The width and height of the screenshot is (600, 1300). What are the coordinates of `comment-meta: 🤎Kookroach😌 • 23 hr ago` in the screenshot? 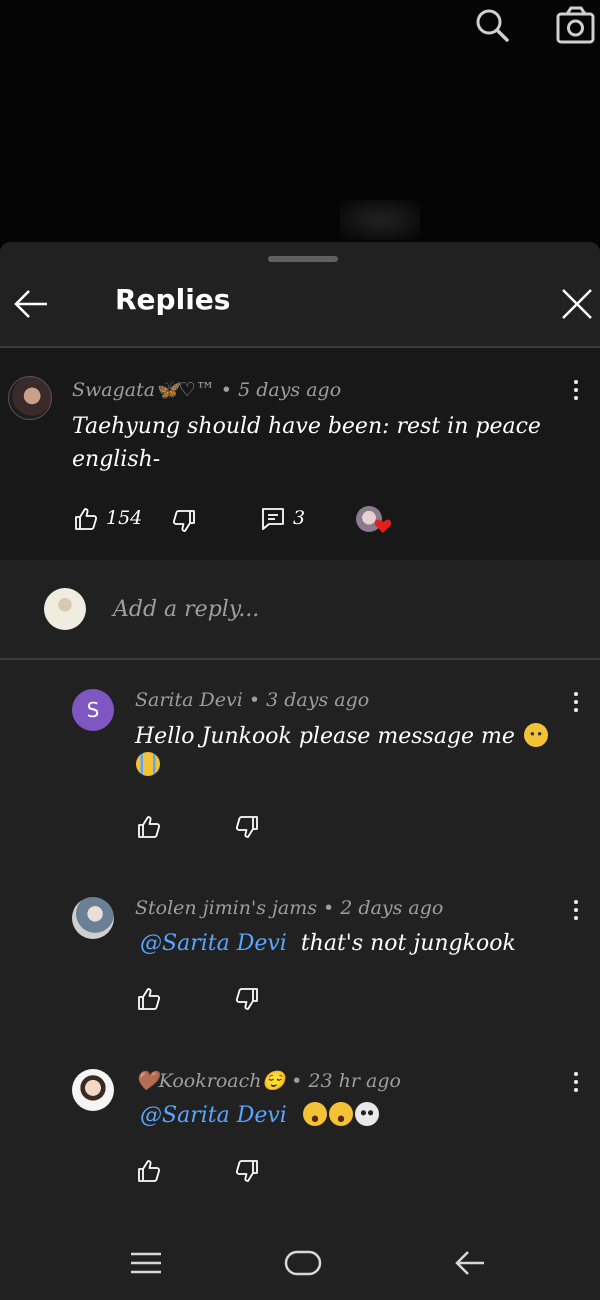 It's located at (268, 1081).